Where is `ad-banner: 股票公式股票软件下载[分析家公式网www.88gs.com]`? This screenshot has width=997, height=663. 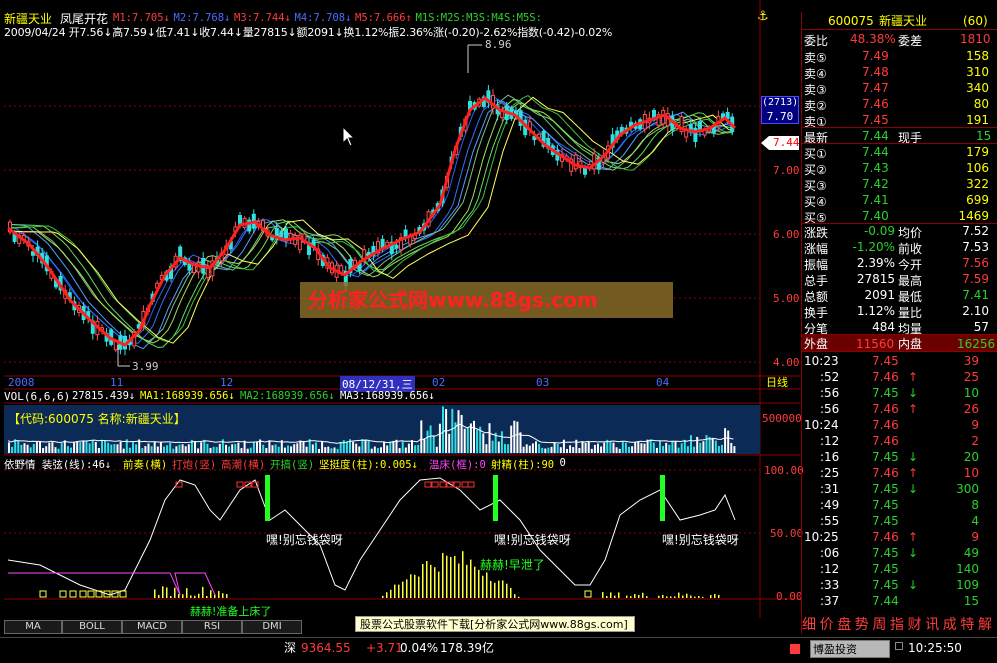
ad-banner: 股票公式股票软件下载[分析家公式网www.88gs.com] is located at coordinates (495, 624).